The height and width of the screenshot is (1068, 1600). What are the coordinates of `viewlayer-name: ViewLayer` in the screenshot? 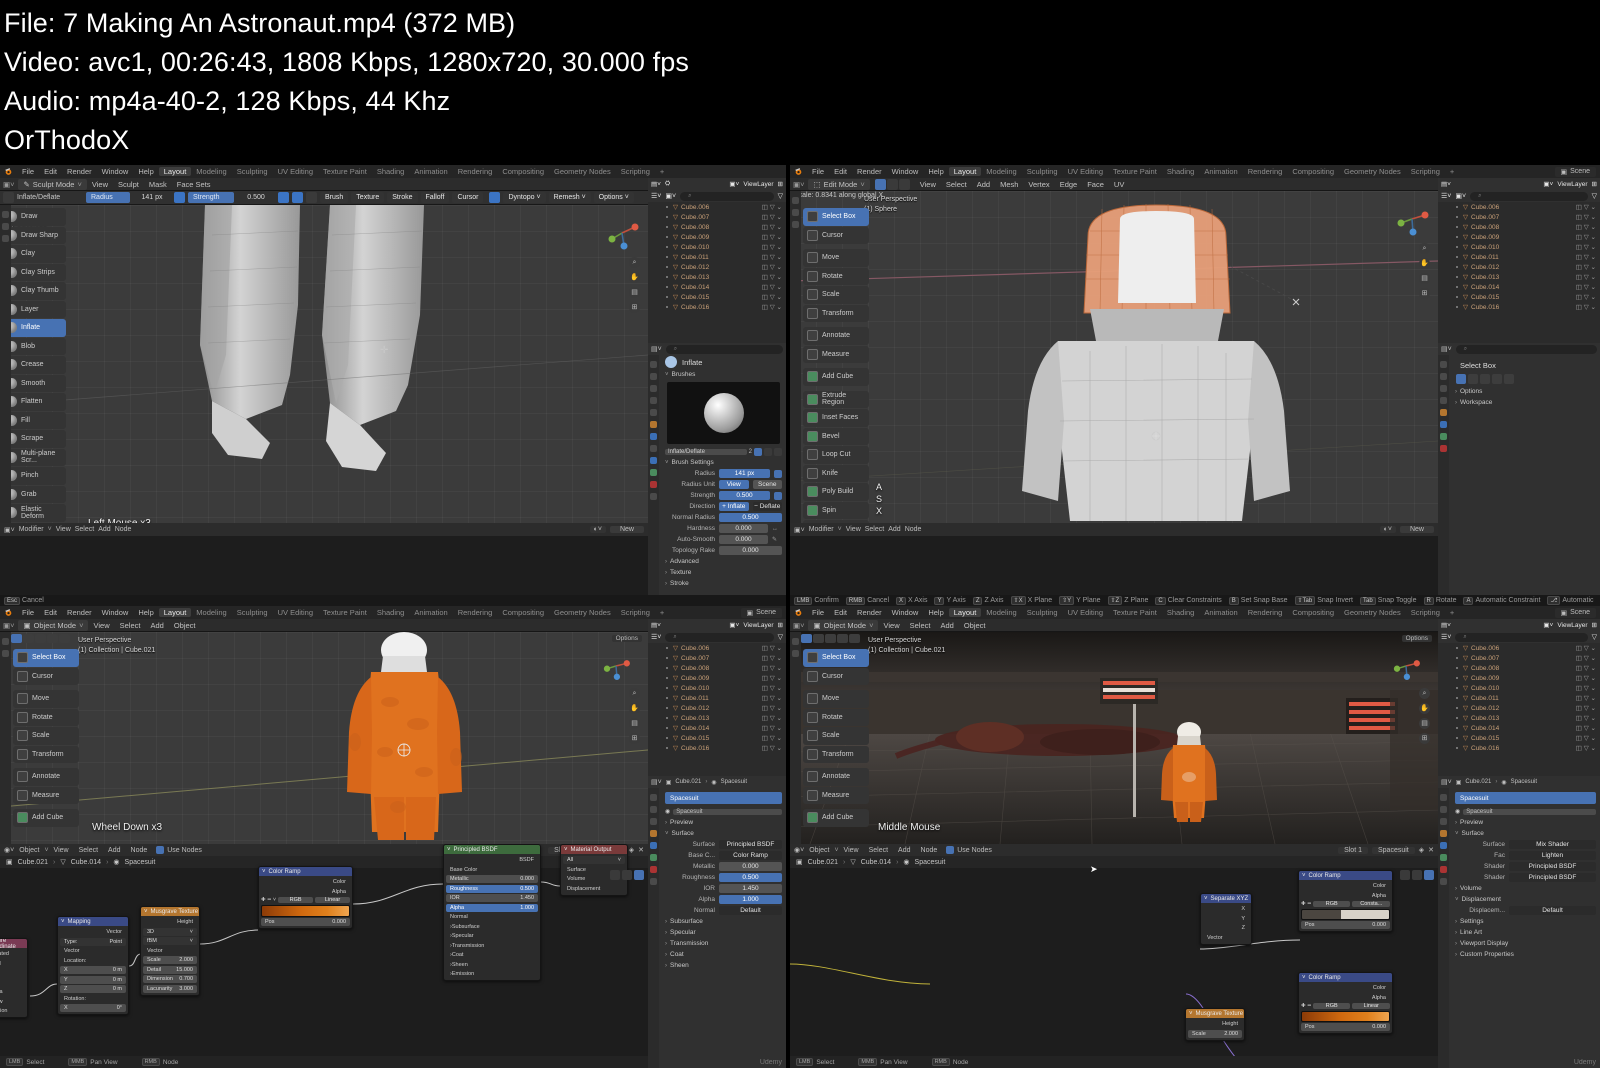 It's located at (1572, 184).